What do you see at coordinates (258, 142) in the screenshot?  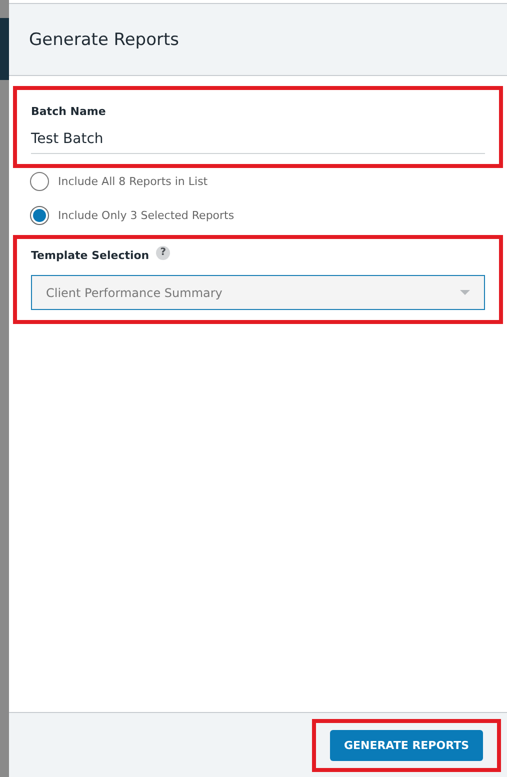 I see `batch-name-field: Test Batch` at bounding box center [258, 142].